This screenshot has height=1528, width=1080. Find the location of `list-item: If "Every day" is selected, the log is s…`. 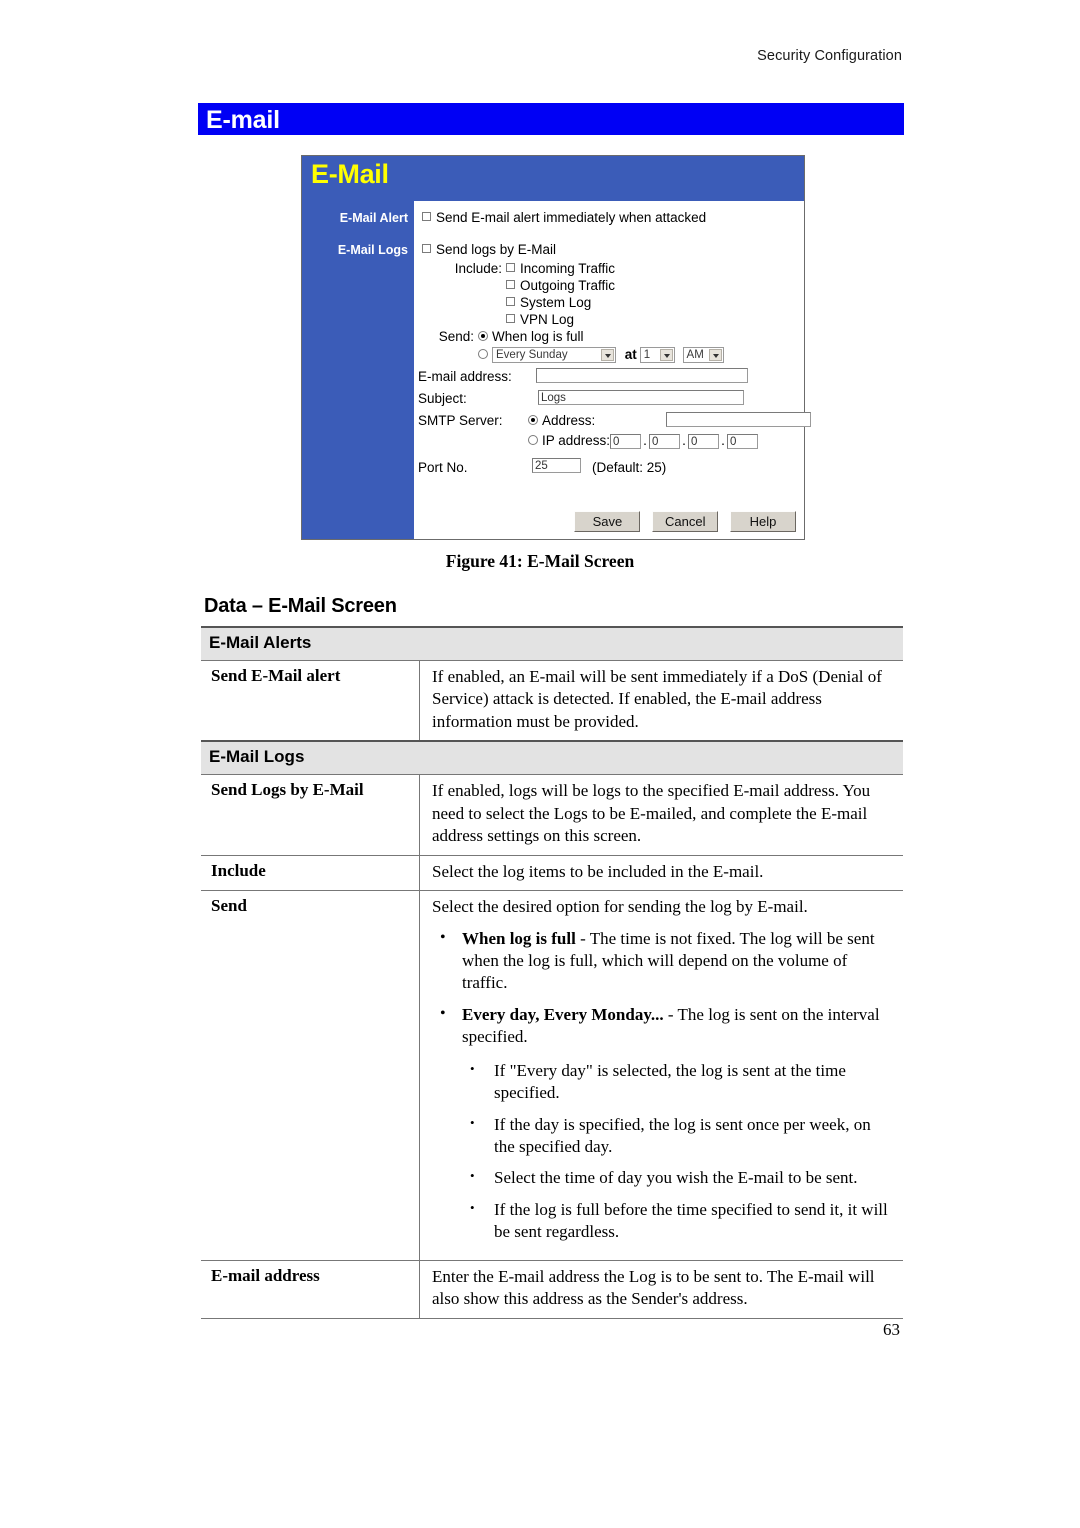

list-item: If "Every day" is selected, the log is s… is located at coordinates (682, 1082).